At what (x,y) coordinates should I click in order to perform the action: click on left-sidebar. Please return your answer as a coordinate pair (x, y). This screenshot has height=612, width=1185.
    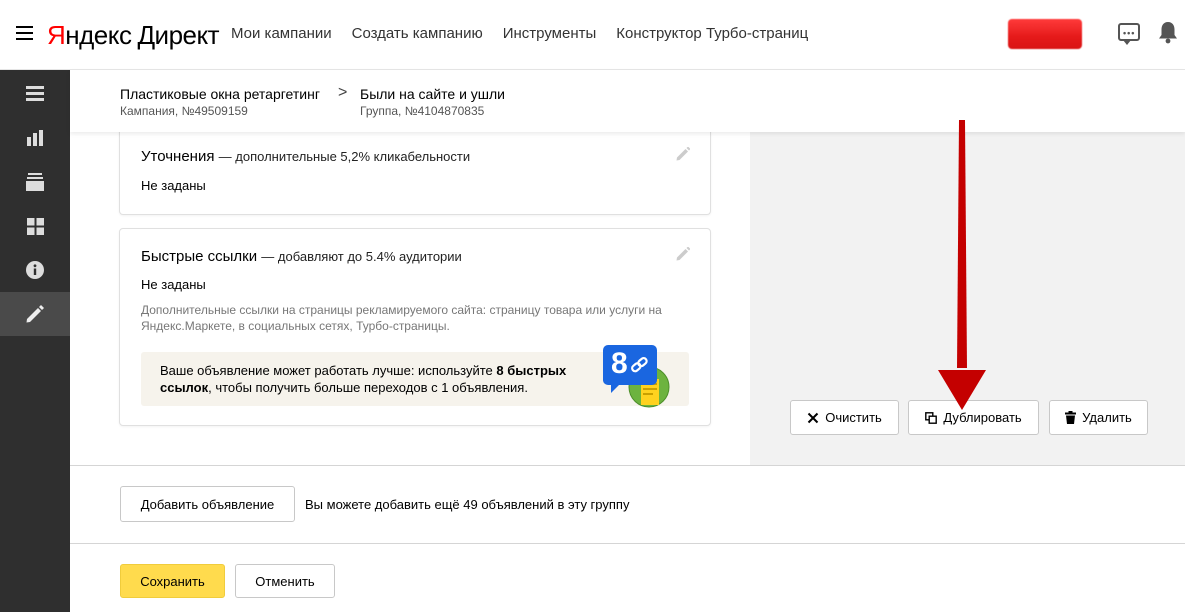
    Looking at the image, I should click on (35, 341).